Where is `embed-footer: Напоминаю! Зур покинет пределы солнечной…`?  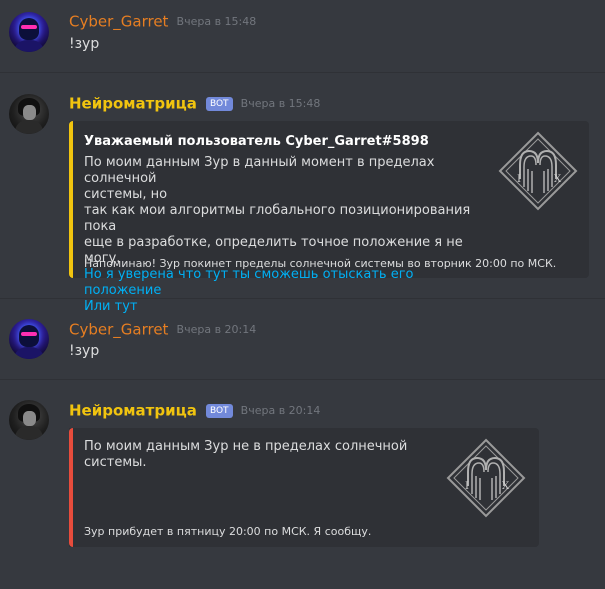 embed-footer: Напоминаю! Зур покинет пределы солнечной… is located at coordinates (320, 263).